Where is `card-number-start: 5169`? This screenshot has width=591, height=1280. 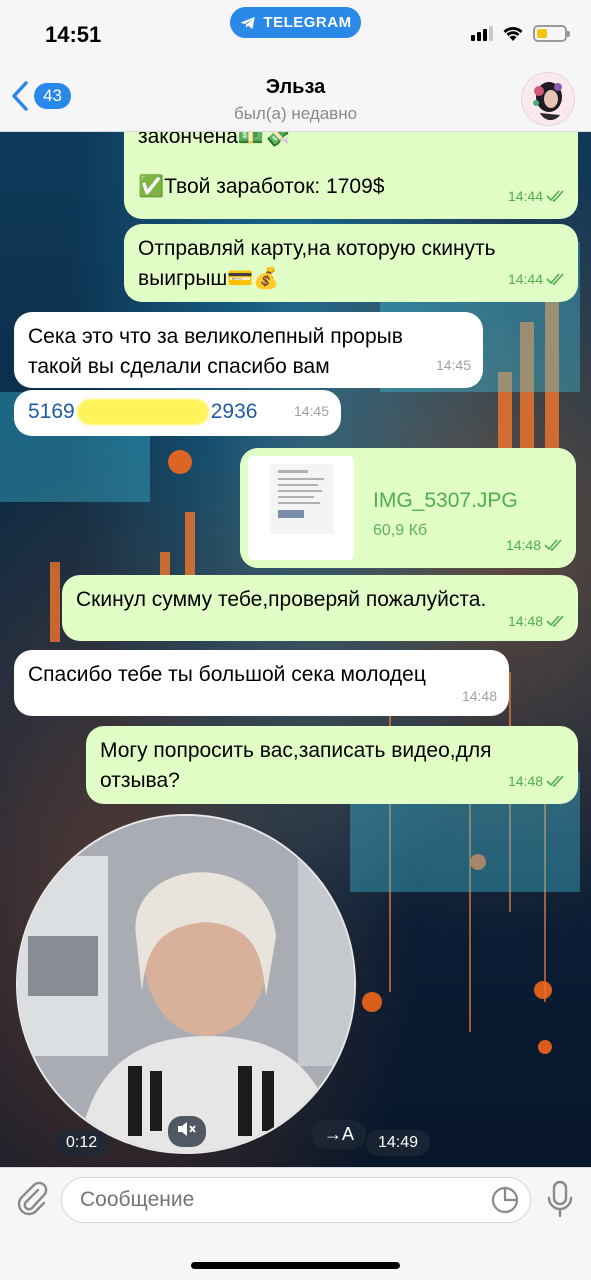 card-number-start: 5169 is located at coordinates (51, 411).